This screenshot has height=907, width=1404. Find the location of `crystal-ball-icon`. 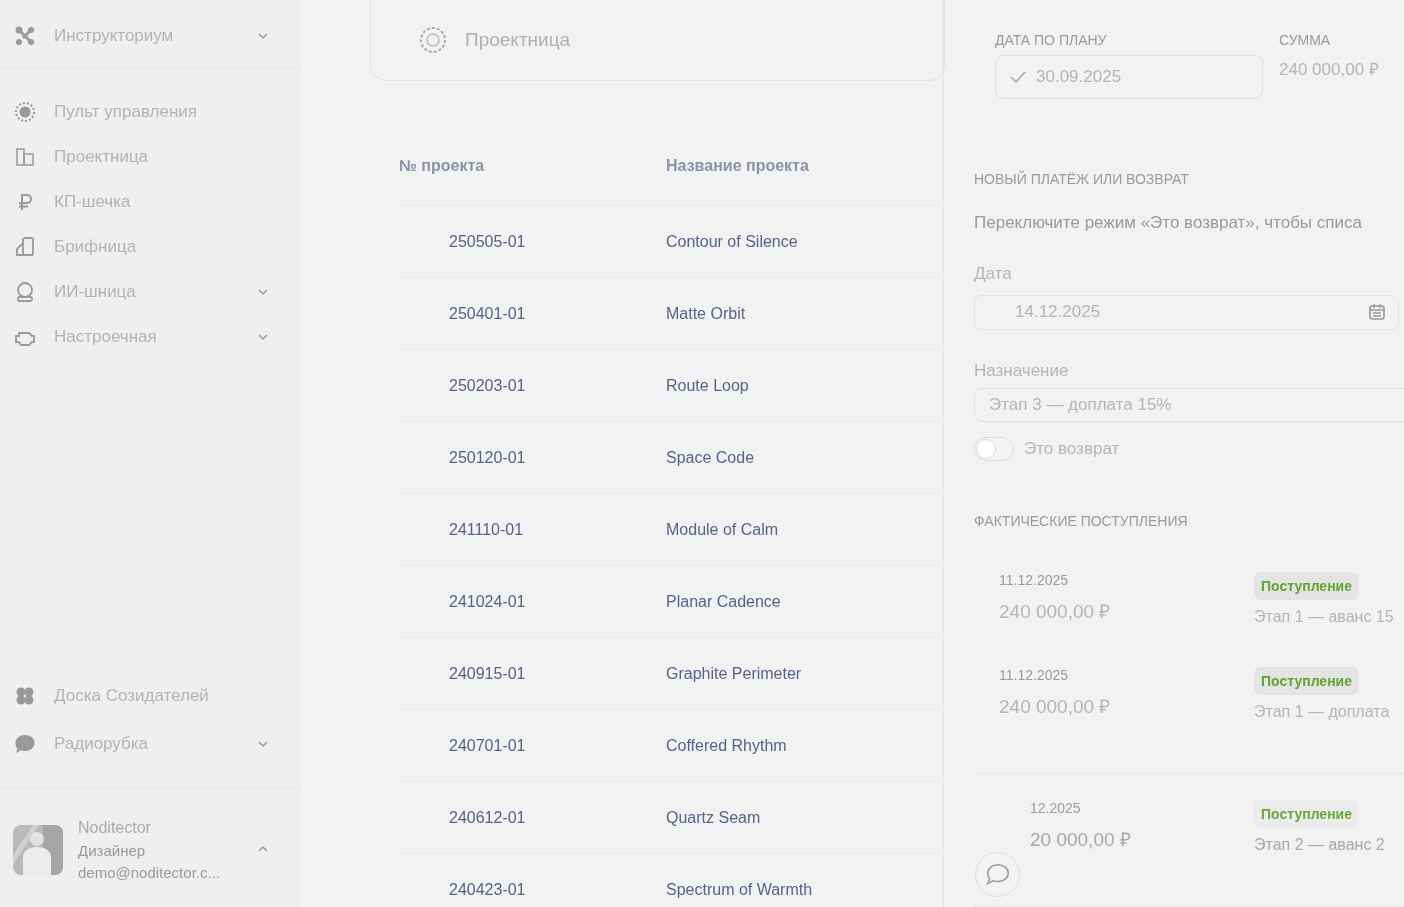

crystal-ball-icon is located at coordinates (25, 291).